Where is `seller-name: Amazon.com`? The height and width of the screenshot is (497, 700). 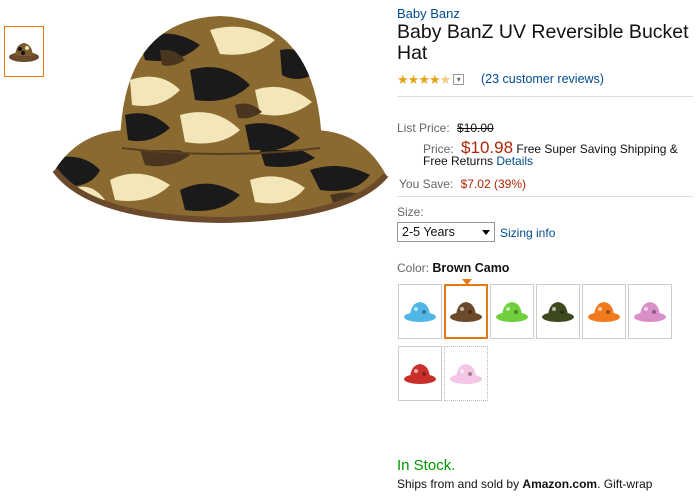
seller-name: Amazon.com is located at coordinates (559, 484).